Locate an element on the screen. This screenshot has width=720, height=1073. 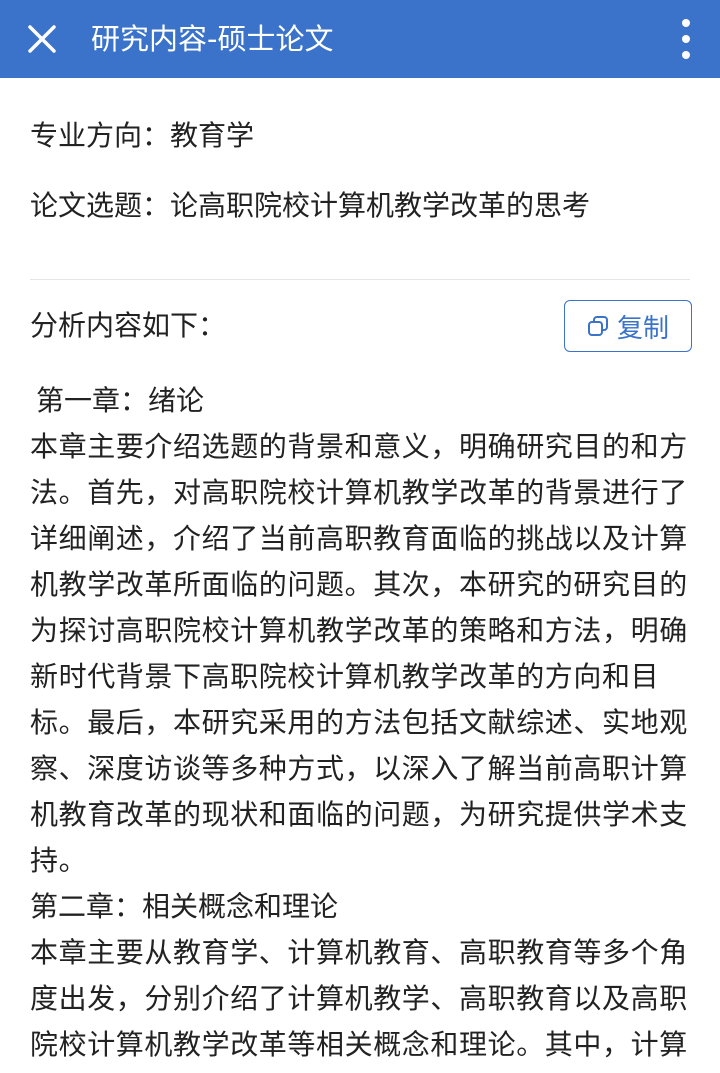
copy-button: 复制 is located at coordinates (628, 326).